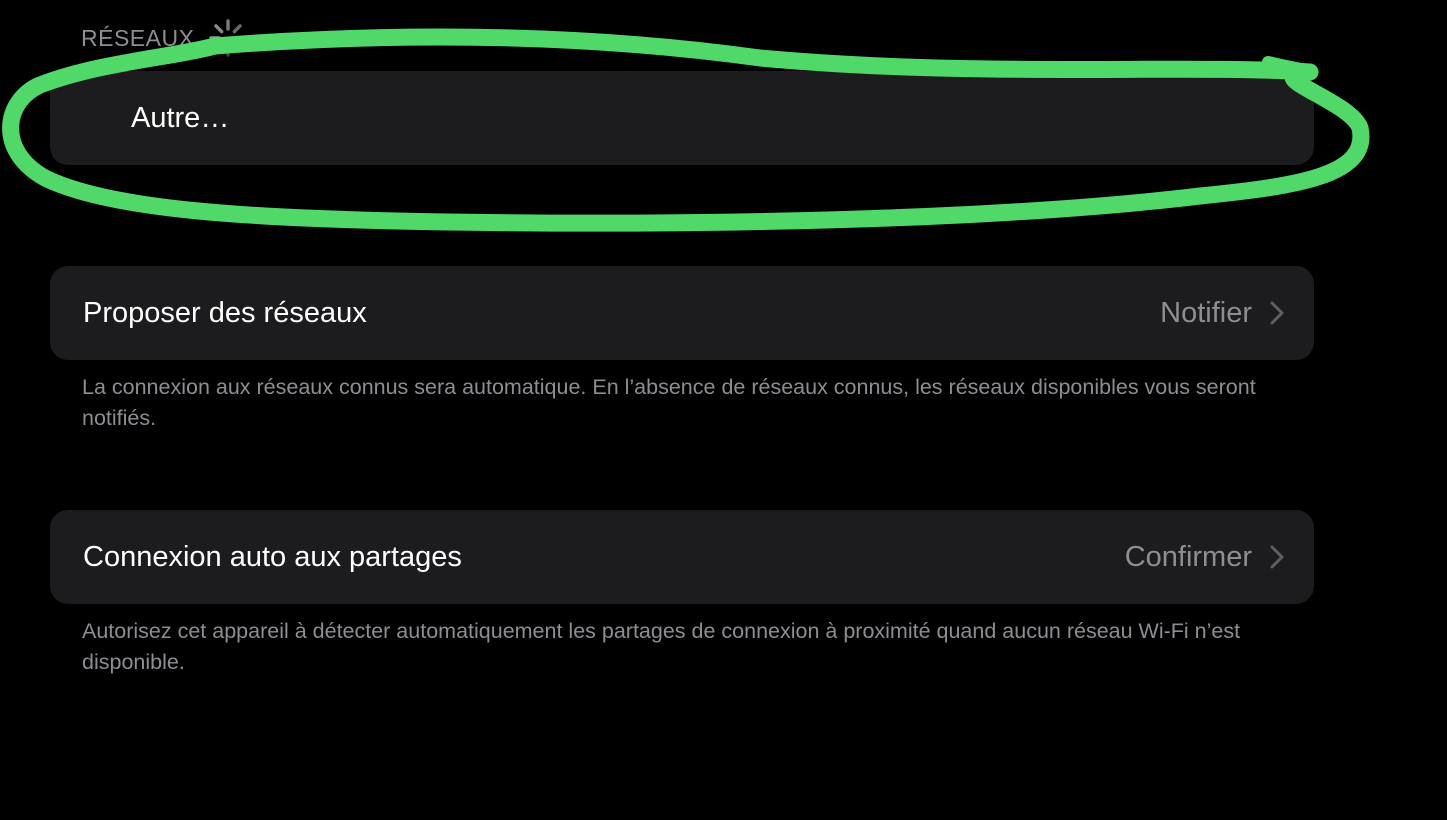 This screenshot has width=1447, height=820. Describe the element at coordinates (272, 556) in the screenshot. I see `auto-join-hotspot-label: Connexion auto aux partages` at that location.